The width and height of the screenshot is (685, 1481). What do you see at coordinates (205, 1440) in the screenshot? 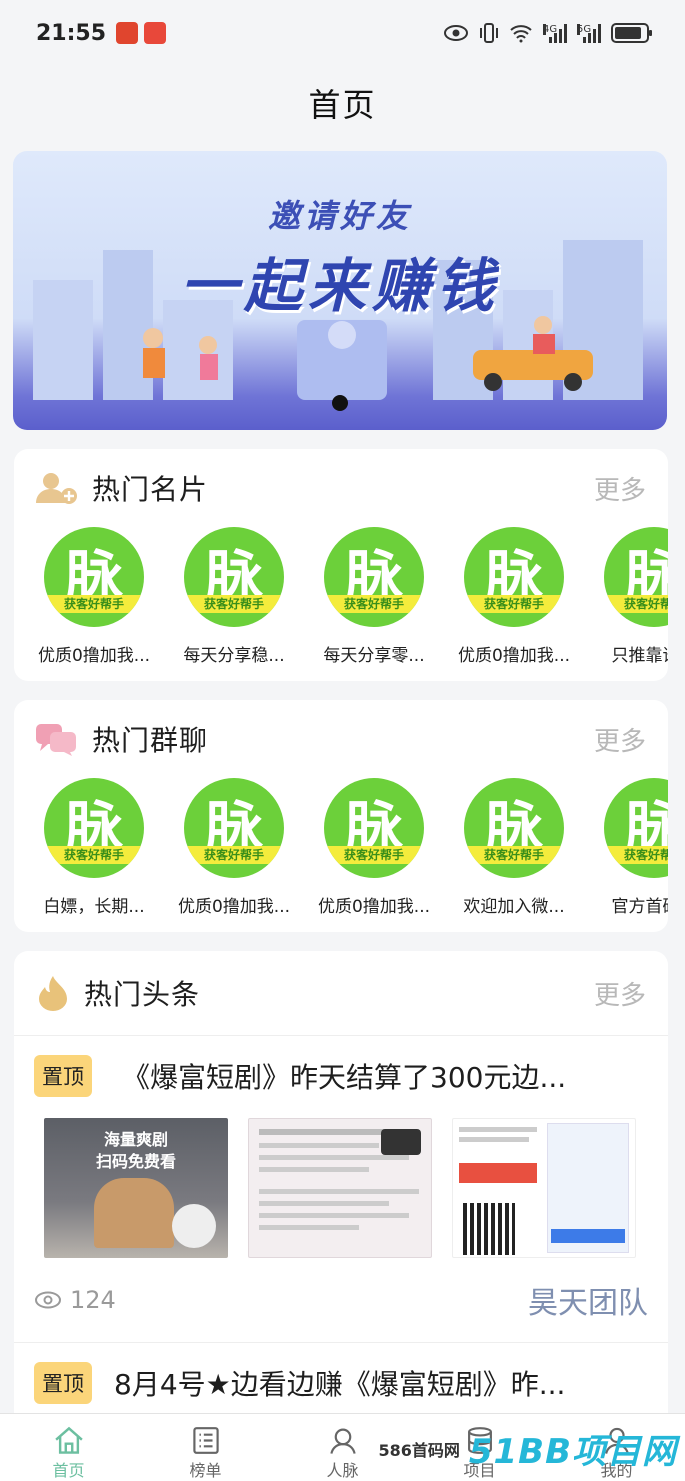
I see `list-icon` at bounding box center [205, 1440].